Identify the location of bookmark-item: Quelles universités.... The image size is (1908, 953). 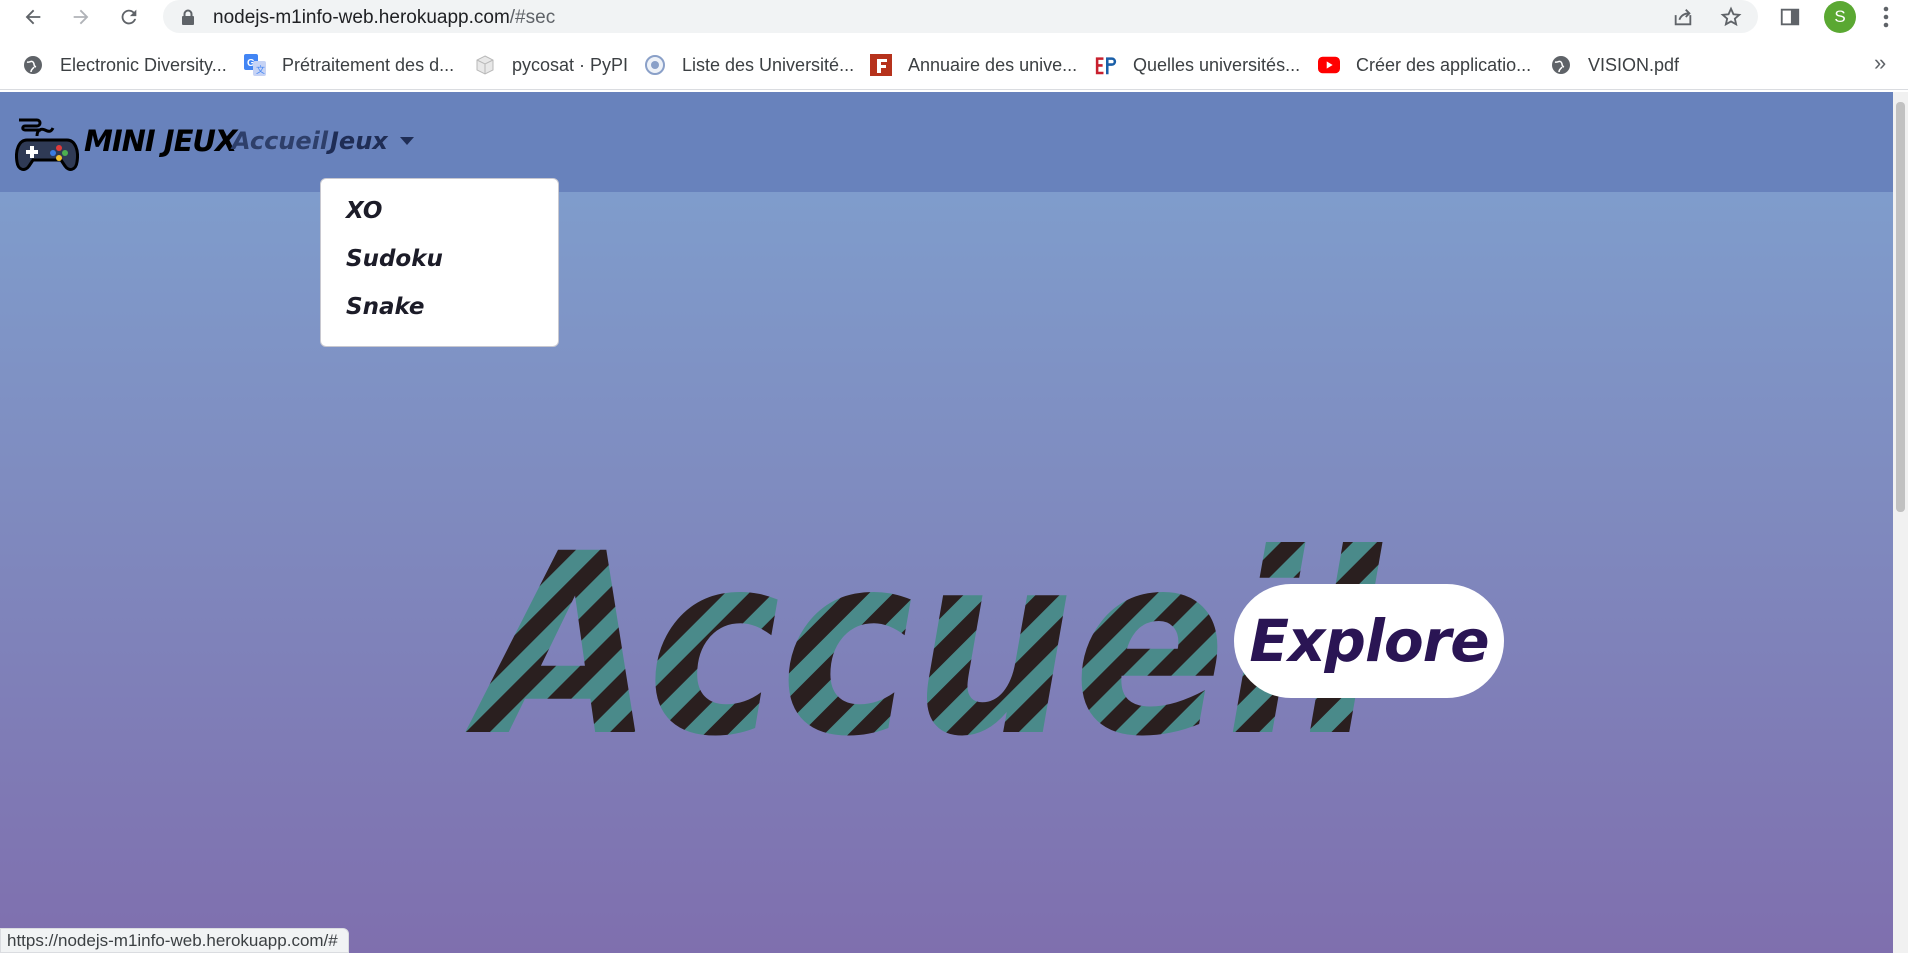
(1197, 65).